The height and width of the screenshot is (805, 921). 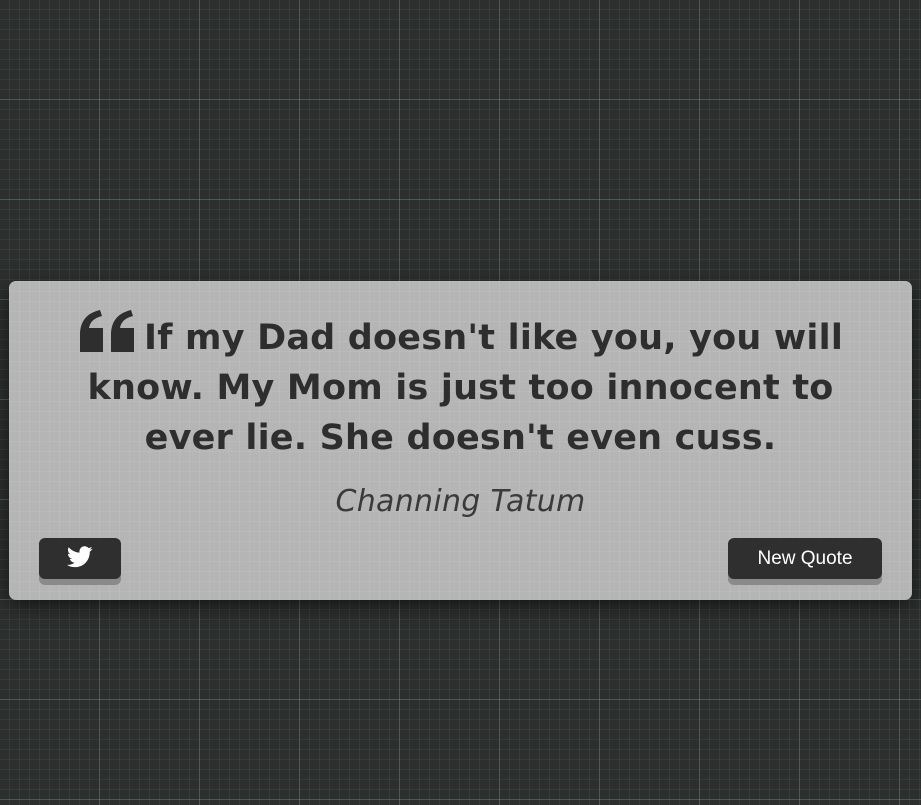 What do you see at coordinates (805, 558) in the screenshot?
I see `new-quote-button: New Quote` at bounding box center [805, 558].